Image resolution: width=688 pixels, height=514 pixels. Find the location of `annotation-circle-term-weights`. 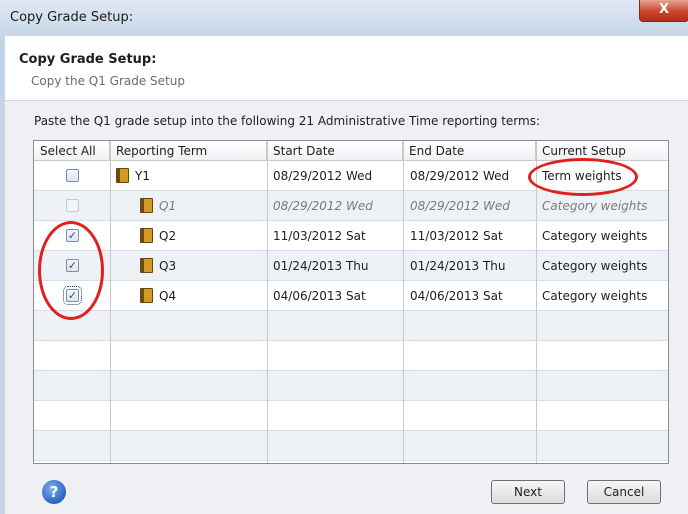

annotation-circle-term-weights is located at coordinates (583, 177).